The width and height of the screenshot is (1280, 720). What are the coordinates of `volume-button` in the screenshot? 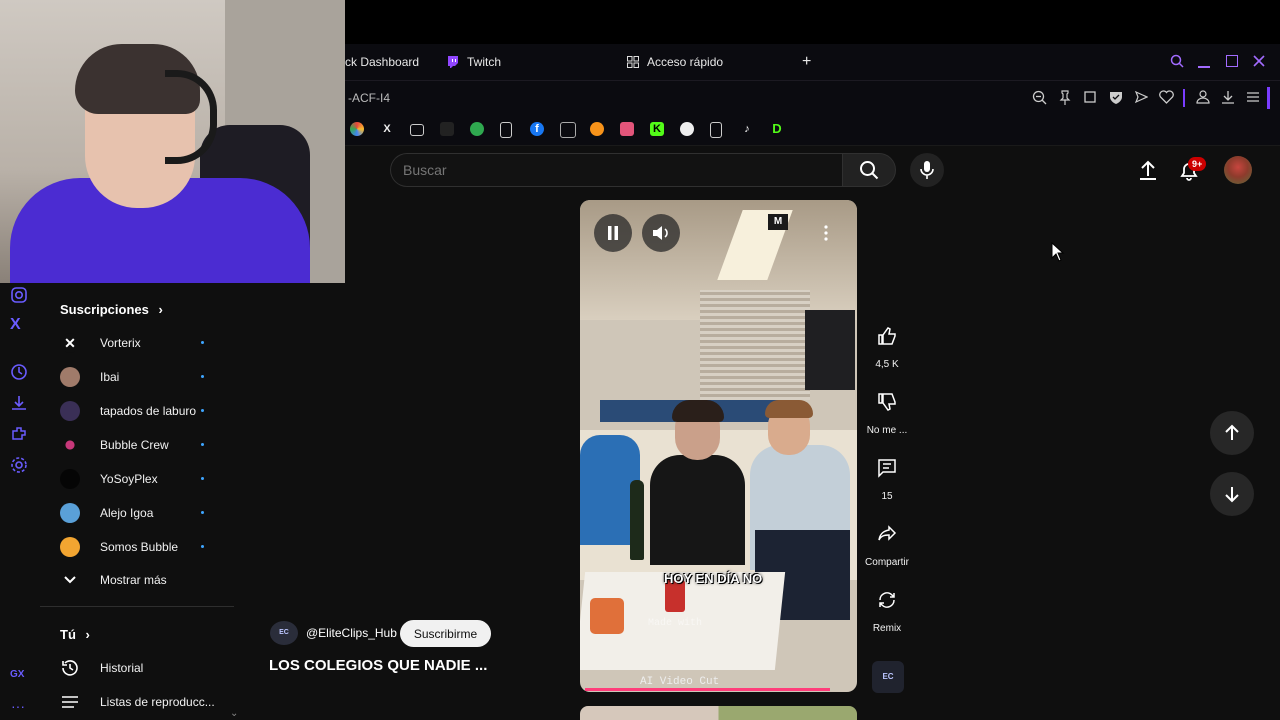 It's located at (661, 233).